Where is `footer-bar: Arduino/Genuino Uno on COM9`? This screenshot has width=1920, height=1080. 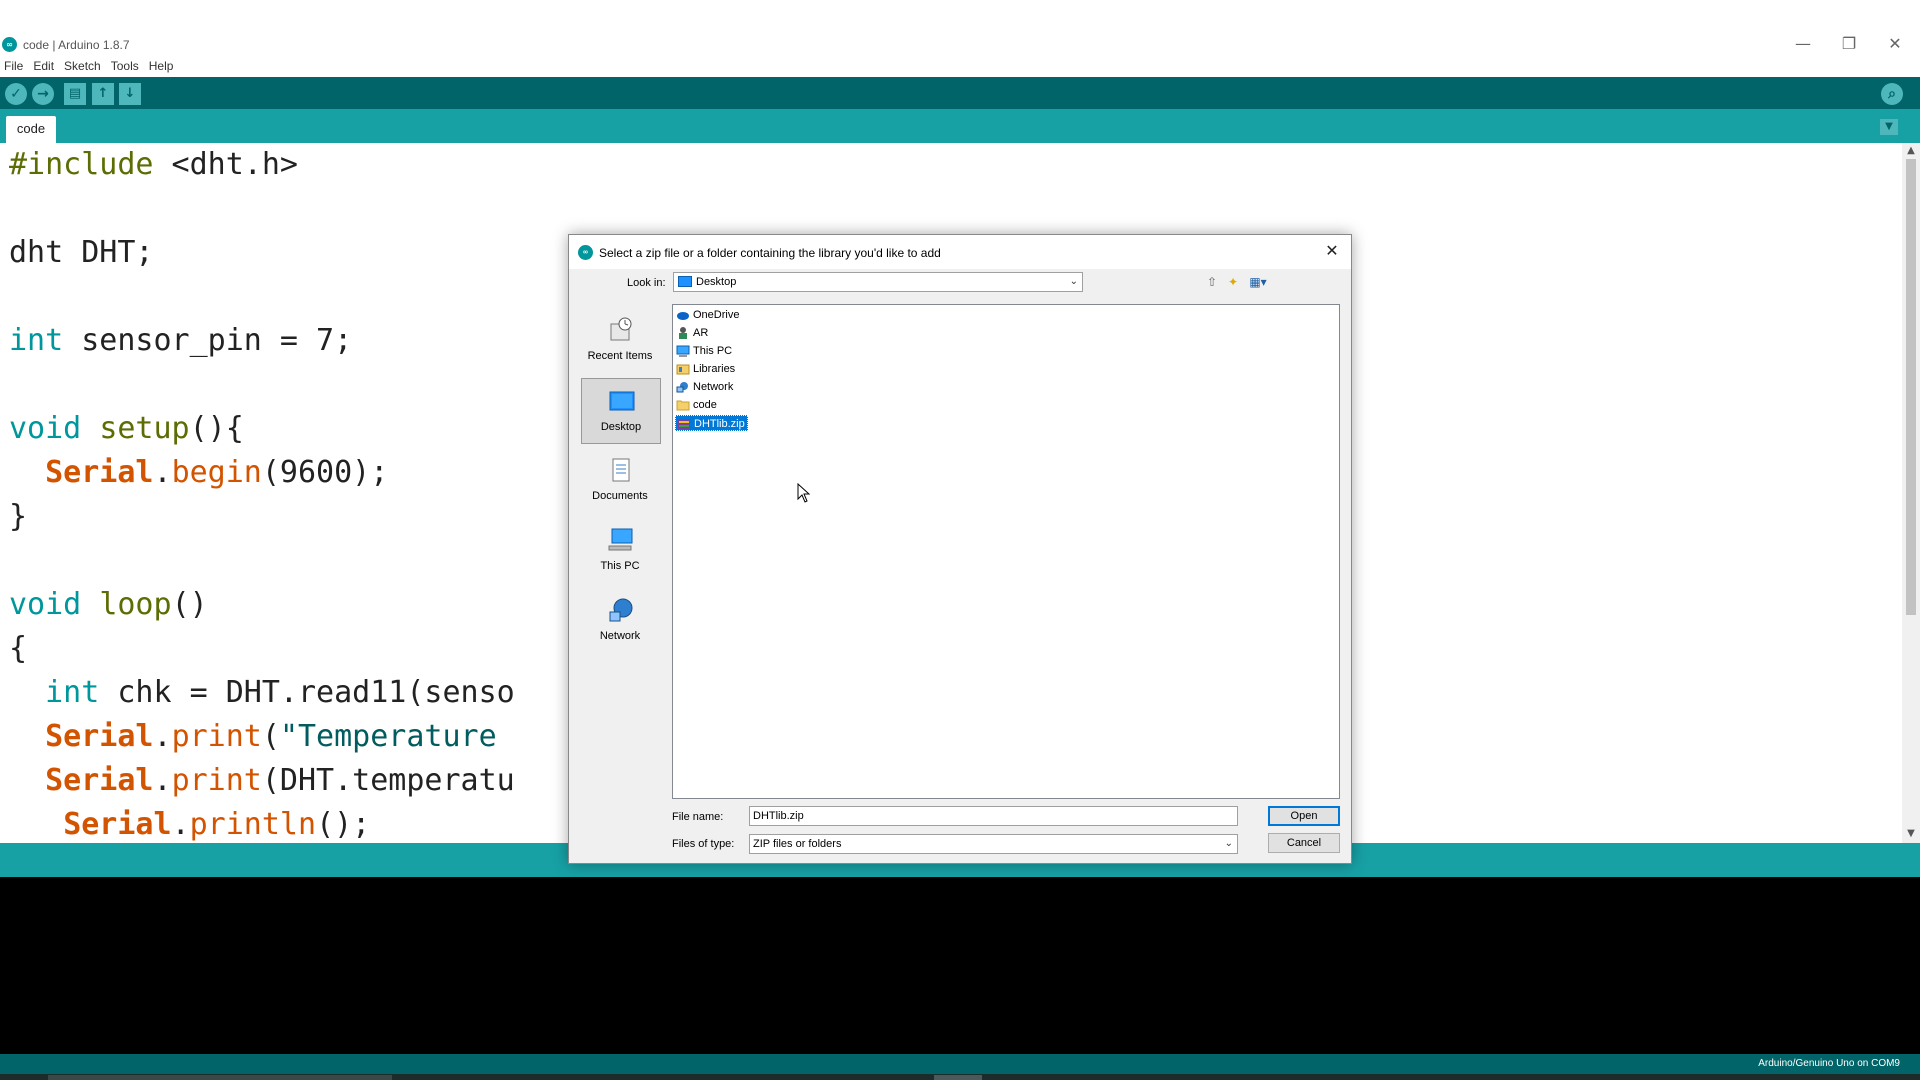 footer-bar: Arduino/Genuino Uno on COM9 is located at coordinates (960, 1064).